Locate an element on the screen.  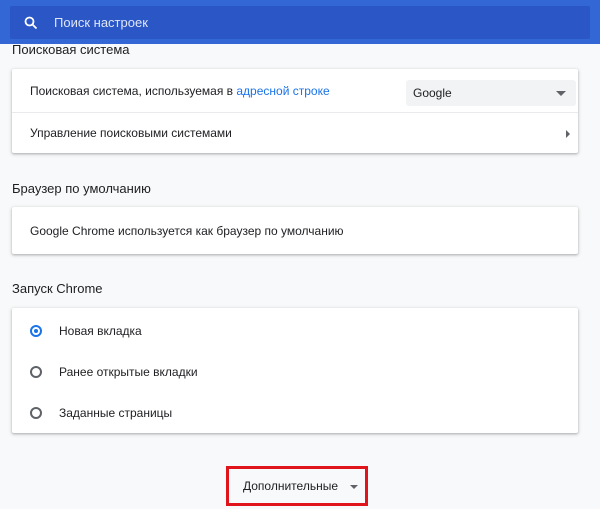
advanced-button: Дополнительные is located at coordinates (297, 486).